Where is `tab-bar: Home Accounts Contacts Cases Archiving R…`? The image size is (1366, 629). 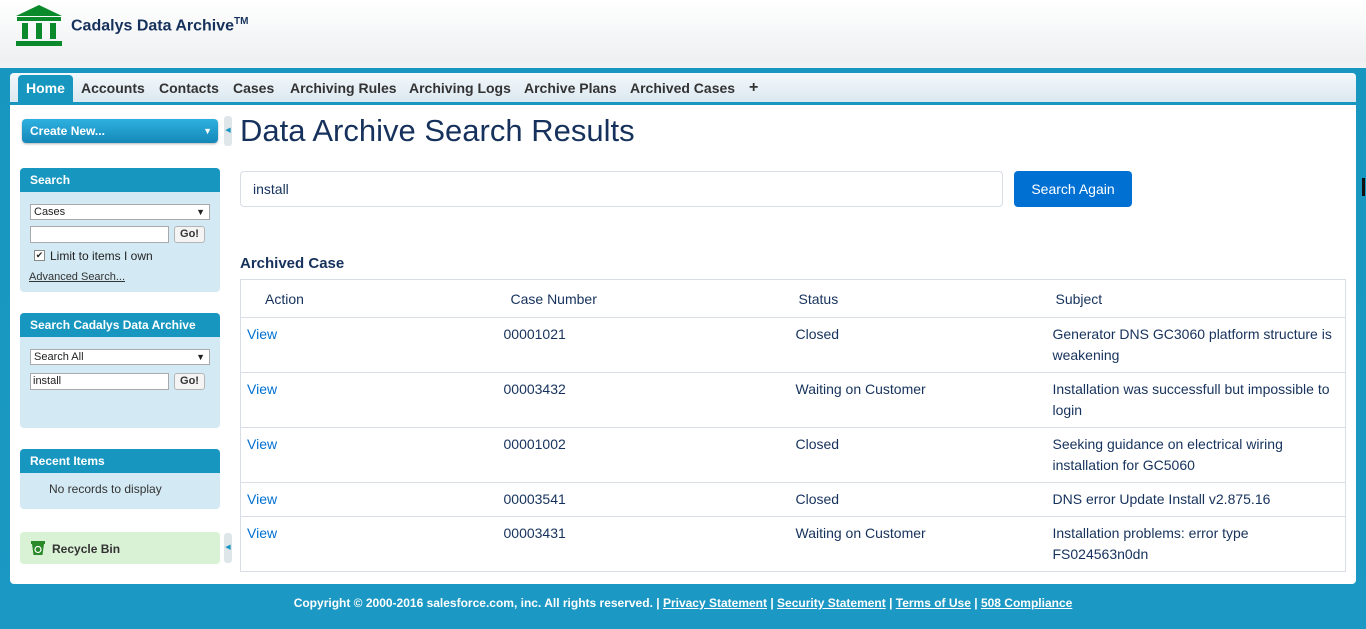 tab-bar: Home Accounts Contacts Cases Archiving R… is located at coordinates (683, 89).